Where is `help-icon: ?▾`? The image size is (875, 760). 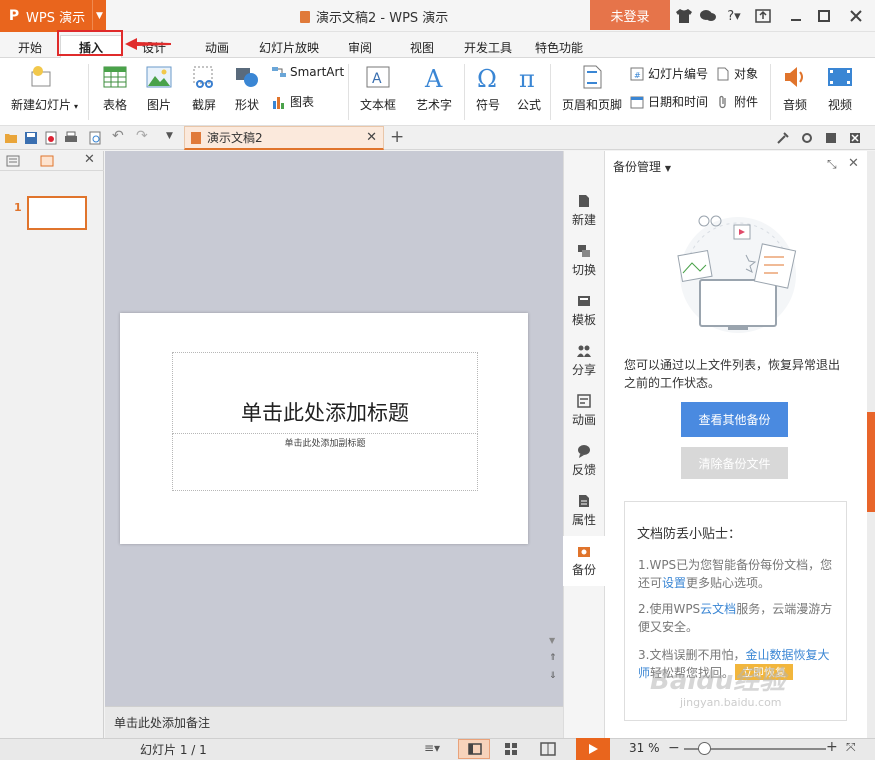
help-icon: ?▾ is located at coordinates (734, 16).